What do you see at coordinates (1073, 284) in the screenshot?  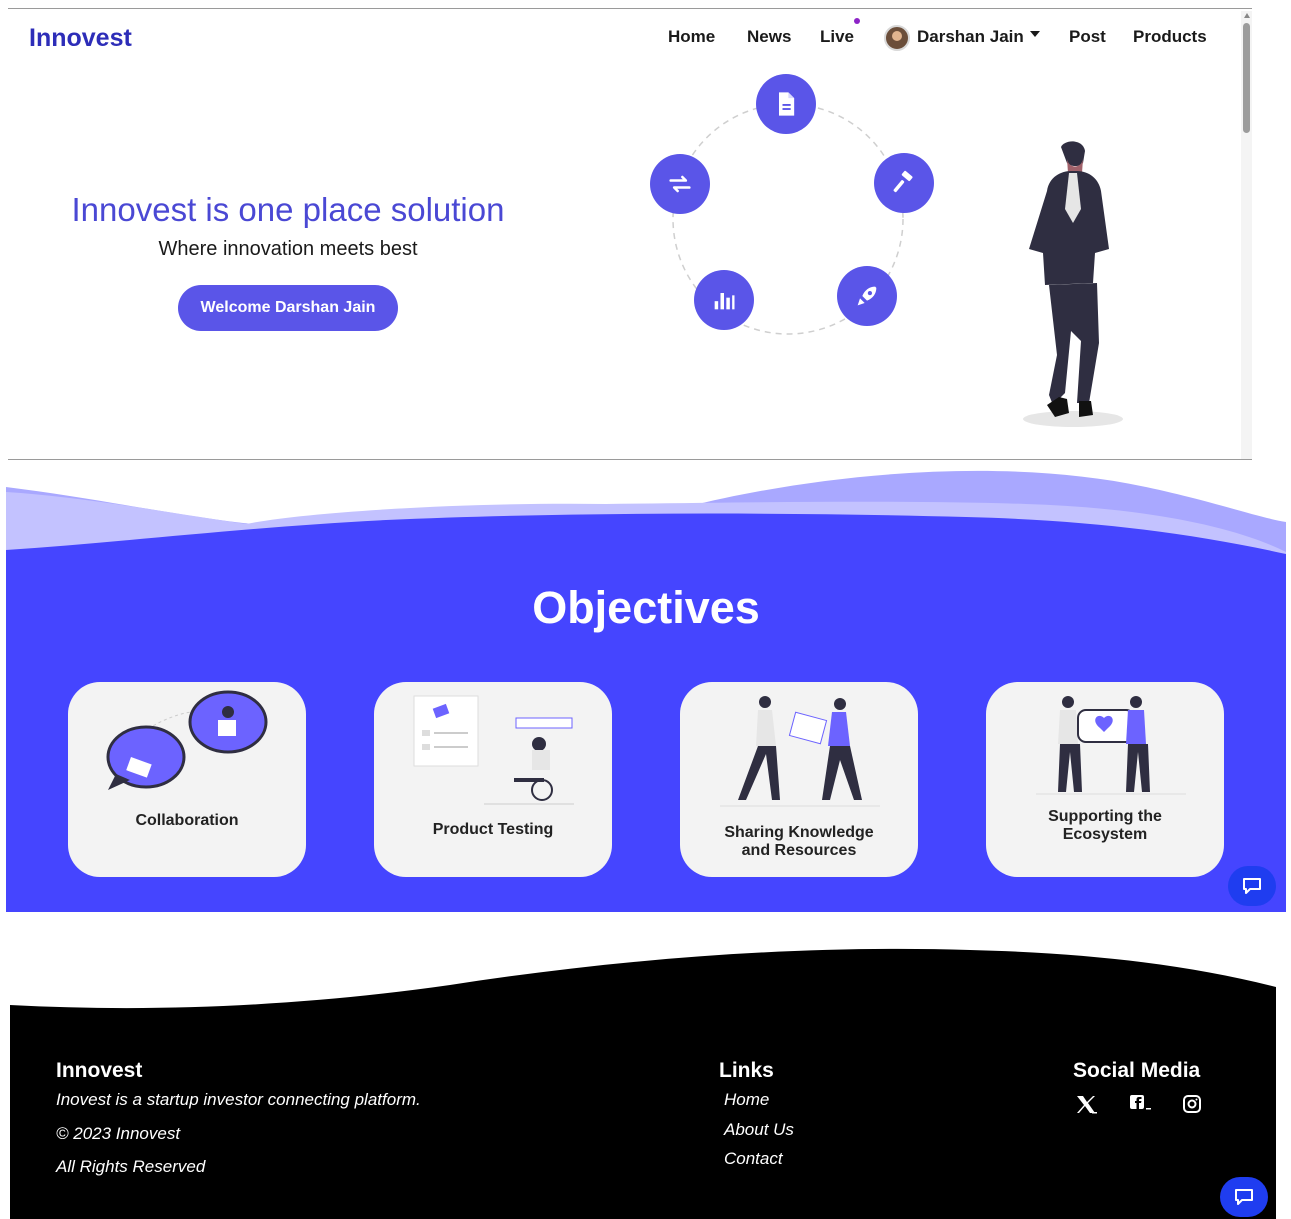 I see `businessman-illustration` at bounding box center [1073, 284].